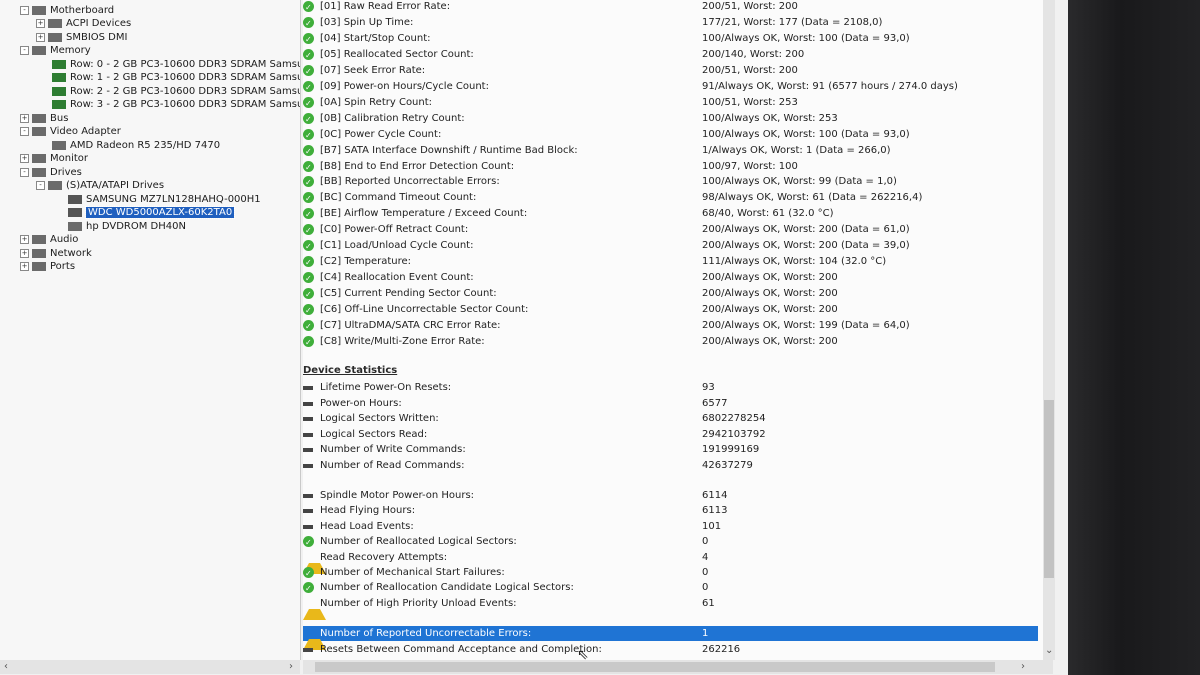 Image resolution: width=1200 pixels, height=675 pixels. Describe the element at coordinates (670, 608) in the screenshot. I see `list-item: Number of High Priority Unload Events: 61` at that location.